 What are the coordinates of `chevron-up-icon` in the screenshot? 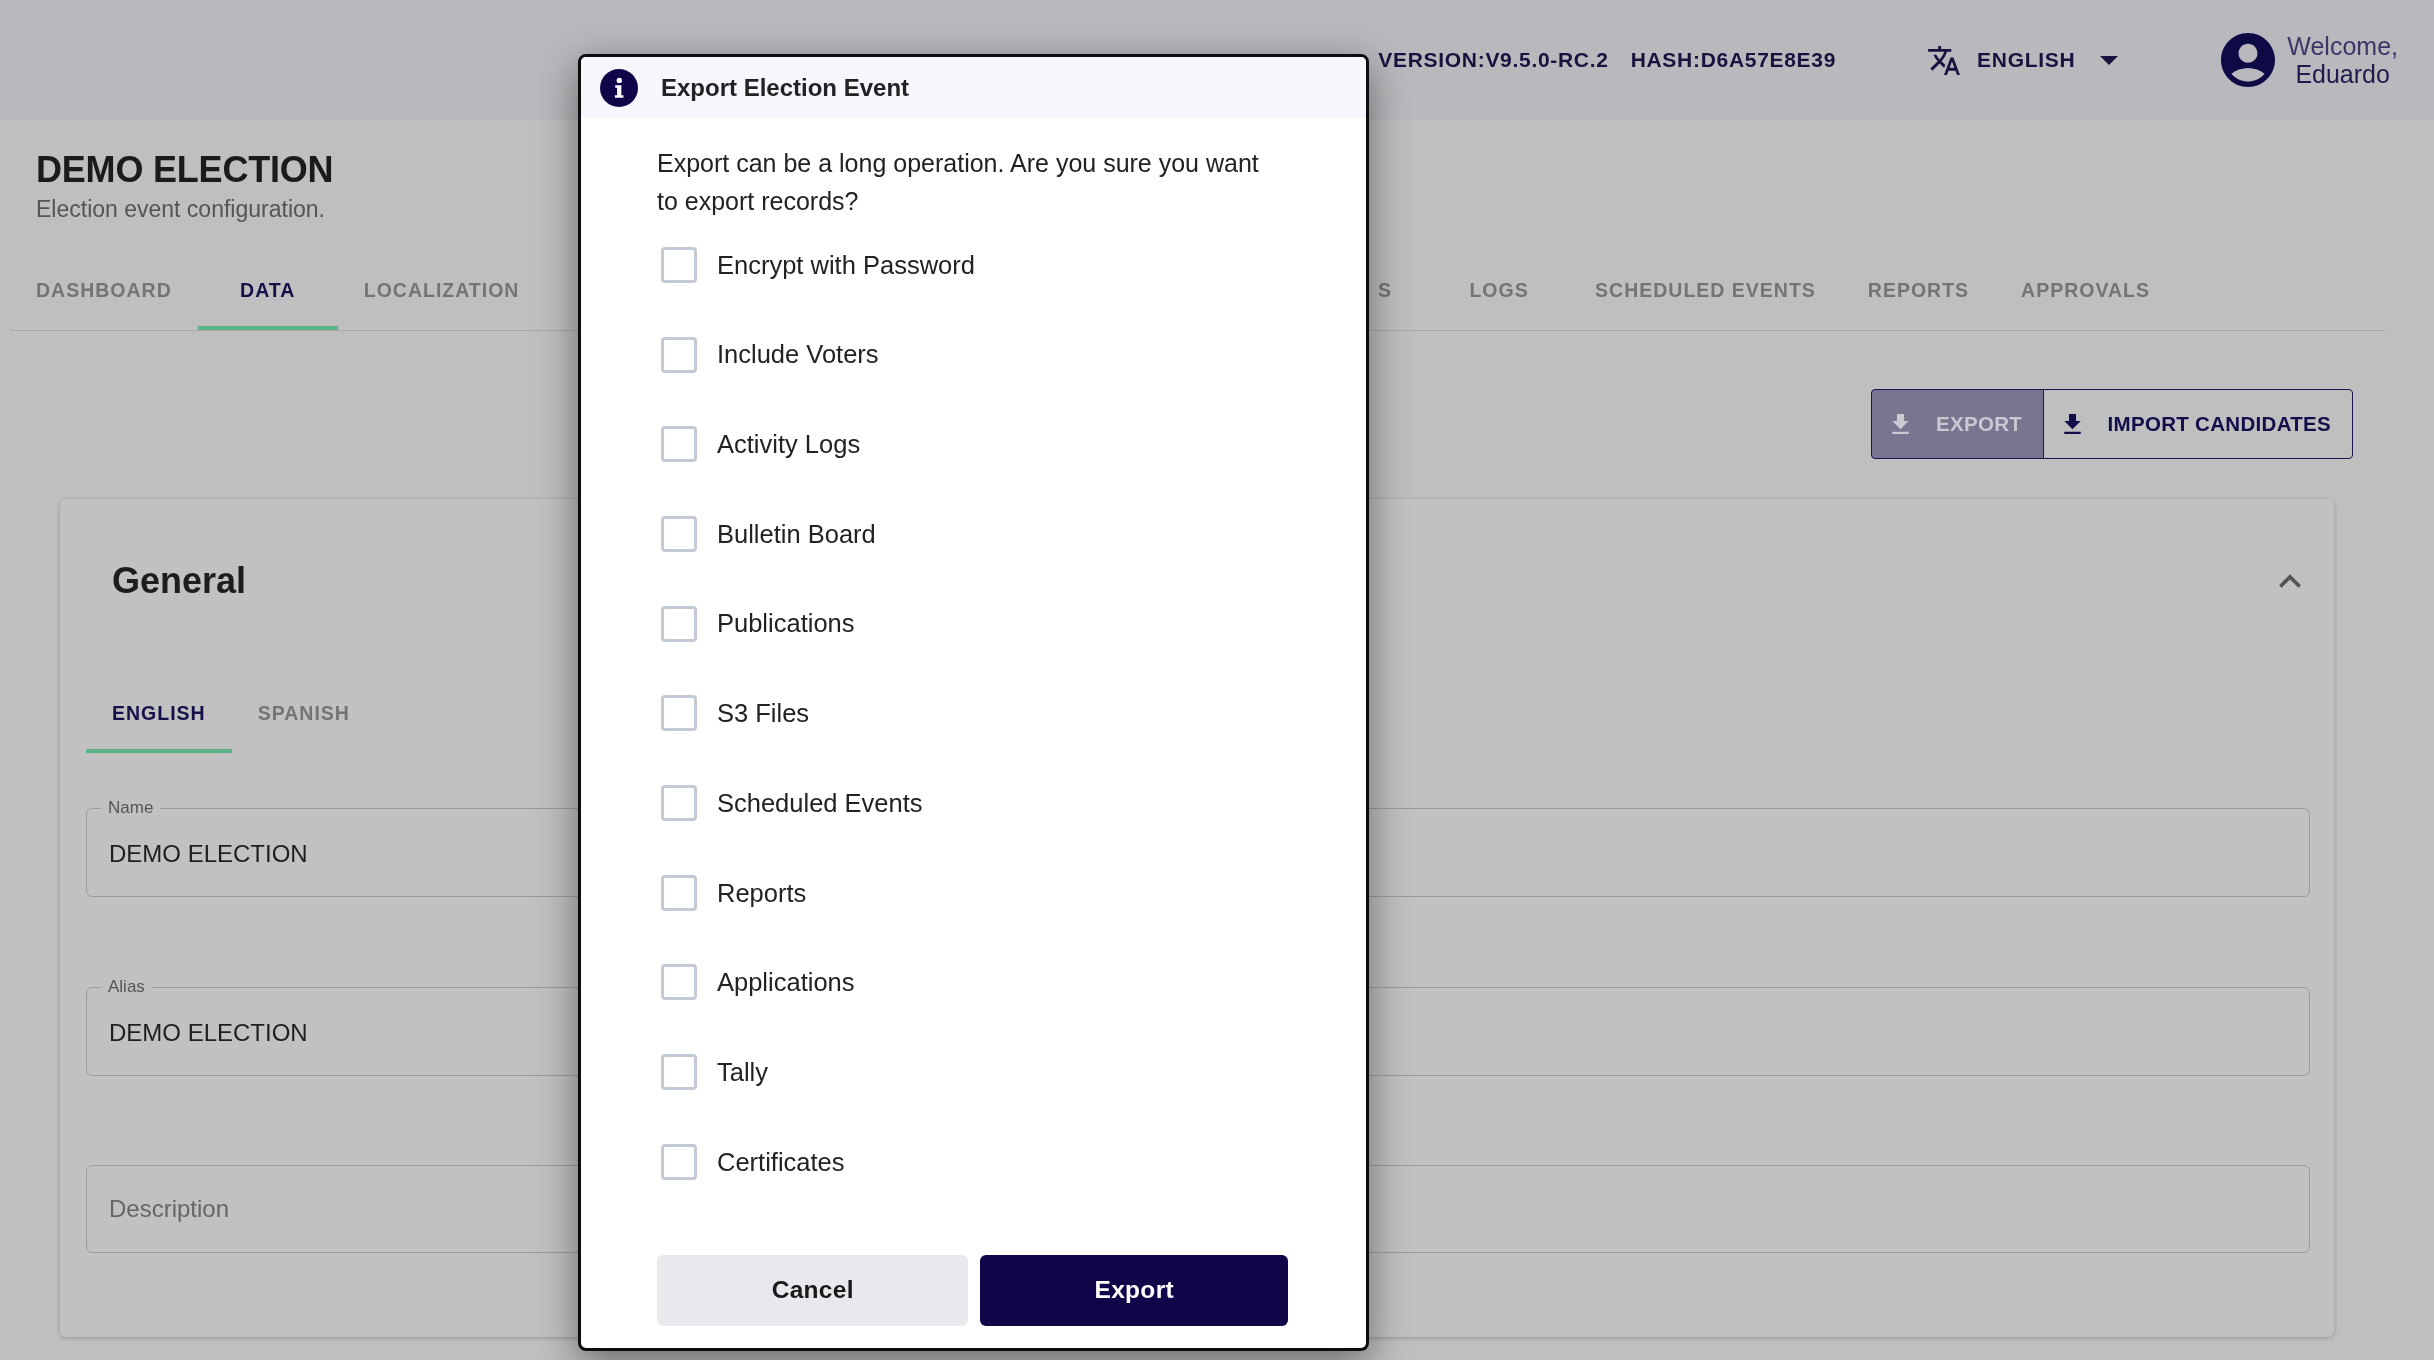 It's located at (2290, 581).